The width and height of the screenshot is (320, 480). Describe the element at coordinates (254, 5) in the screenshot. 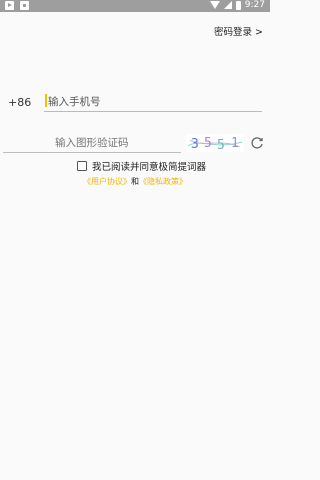

I see `status-time: 9:27` at that location.